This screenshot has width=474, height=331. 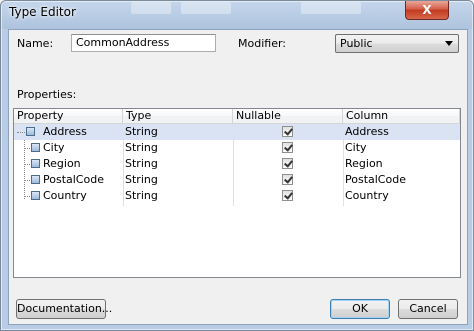 I want to click on modifier-value: Public, so click(x=356, y=43).